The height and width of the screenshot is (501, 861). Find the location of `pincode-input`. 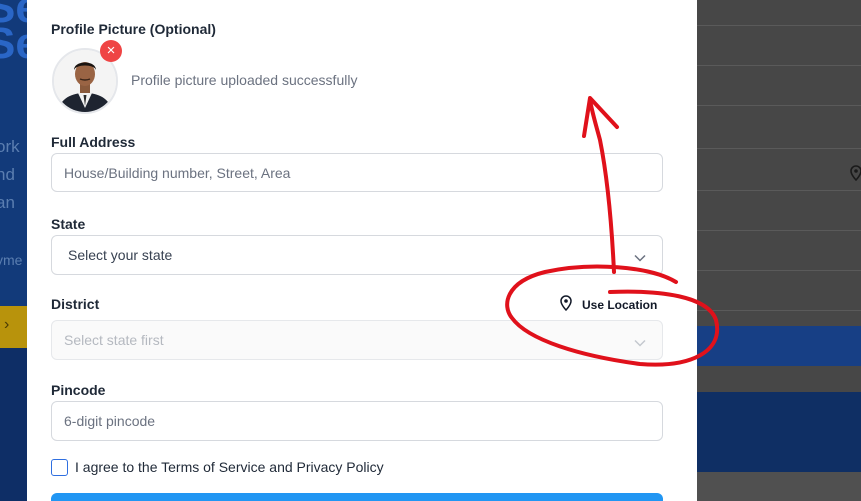

pincode-input is located at coordinates (357, 421).